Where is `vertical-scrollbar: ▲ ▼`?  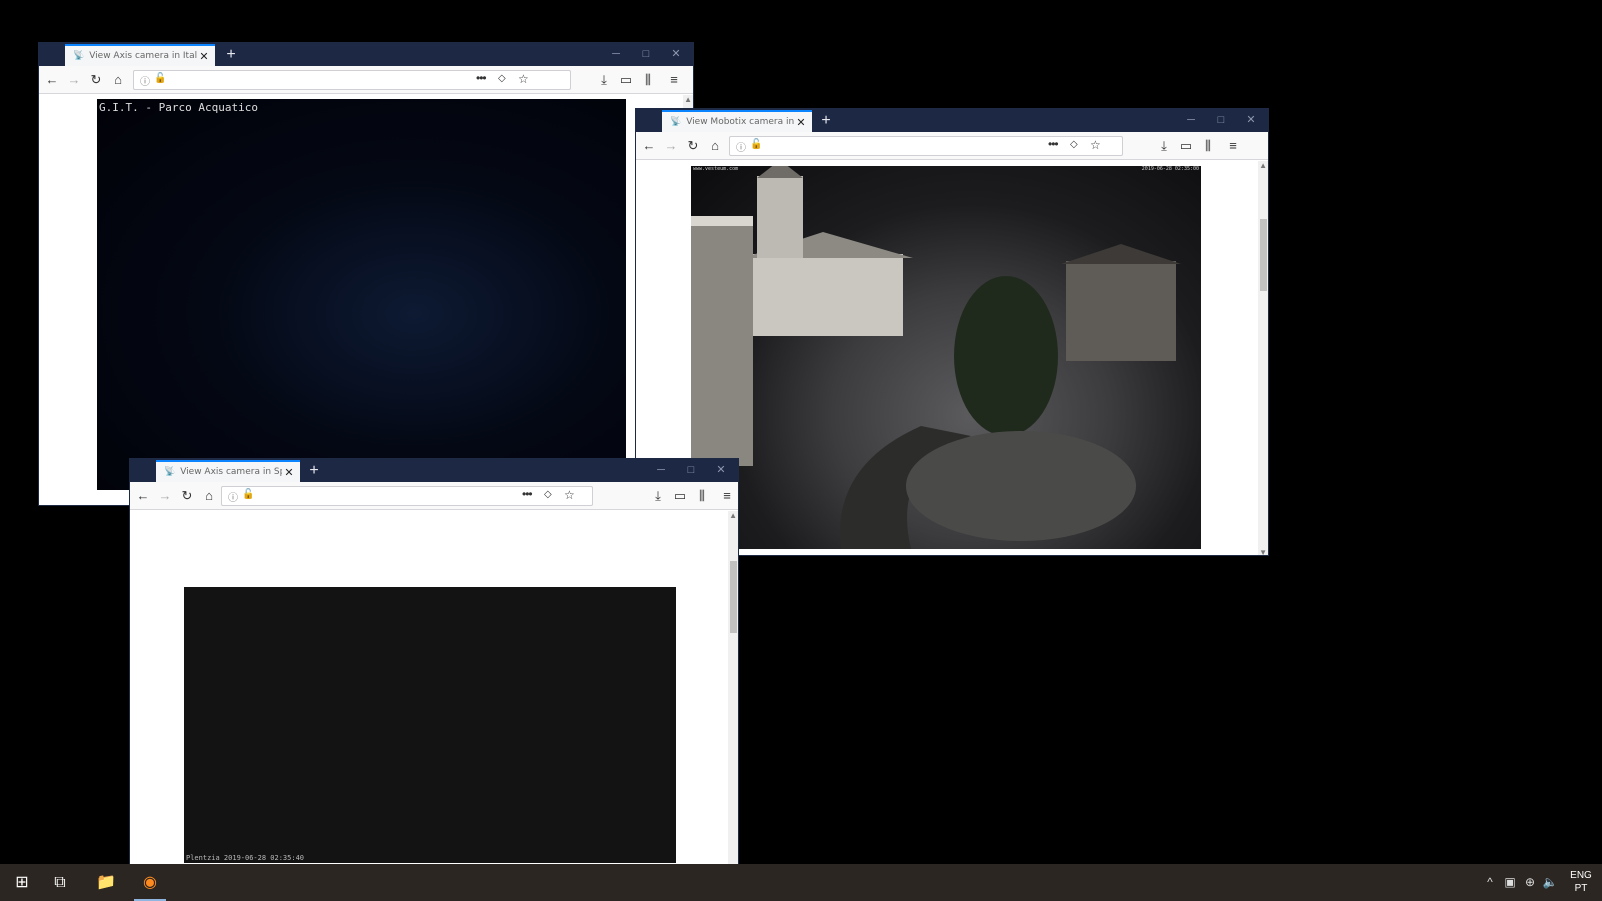 vertical-scrollbar: ▲ ▼ is located at coordinates (1263, 358).